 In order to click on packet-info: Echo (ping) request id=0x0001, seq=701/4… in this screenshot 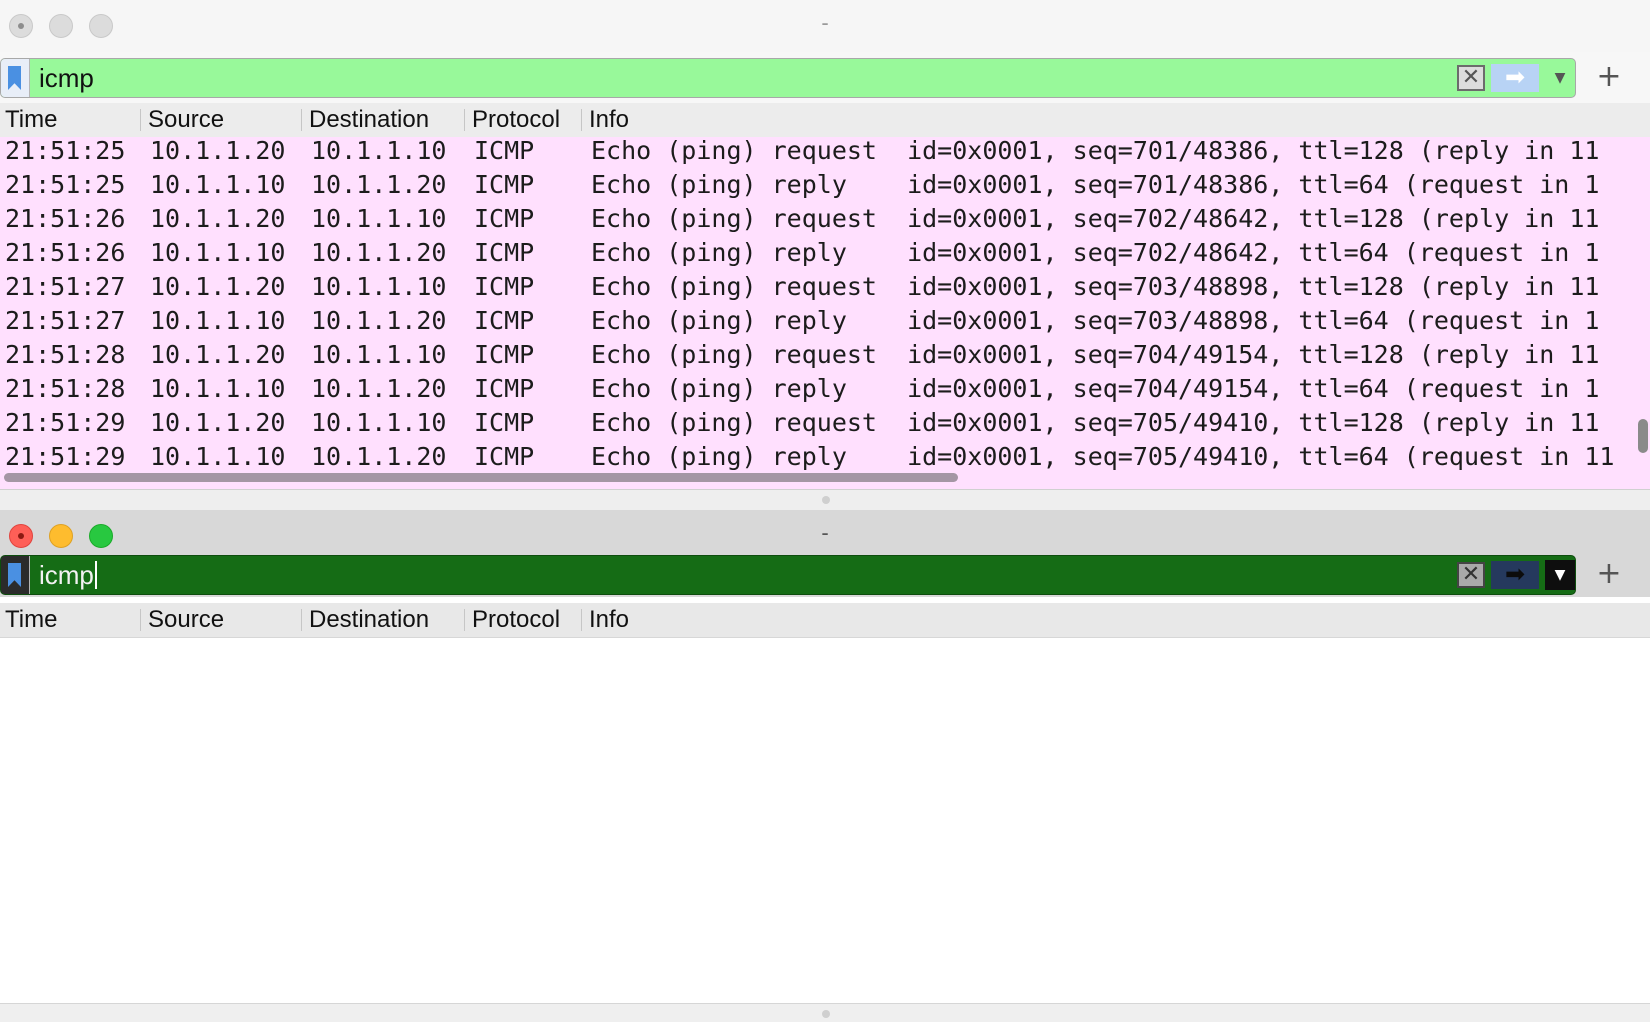, I will do `click(1095, 151)`.